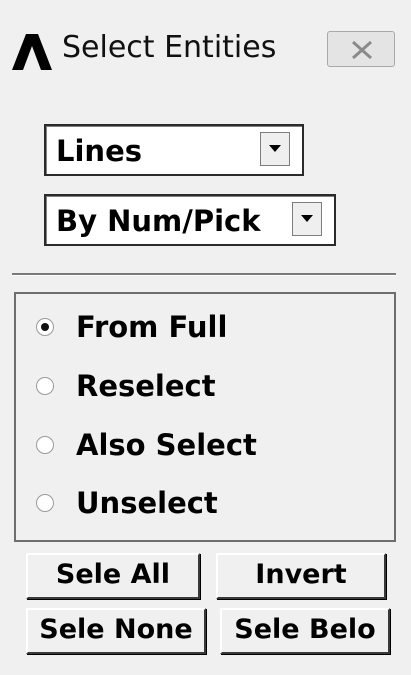 The image size is (411, 675). What do you see at coordinates (301, 576) in the screenshot?
I see `invert-button: Invert` at bounding box center [301, 576].